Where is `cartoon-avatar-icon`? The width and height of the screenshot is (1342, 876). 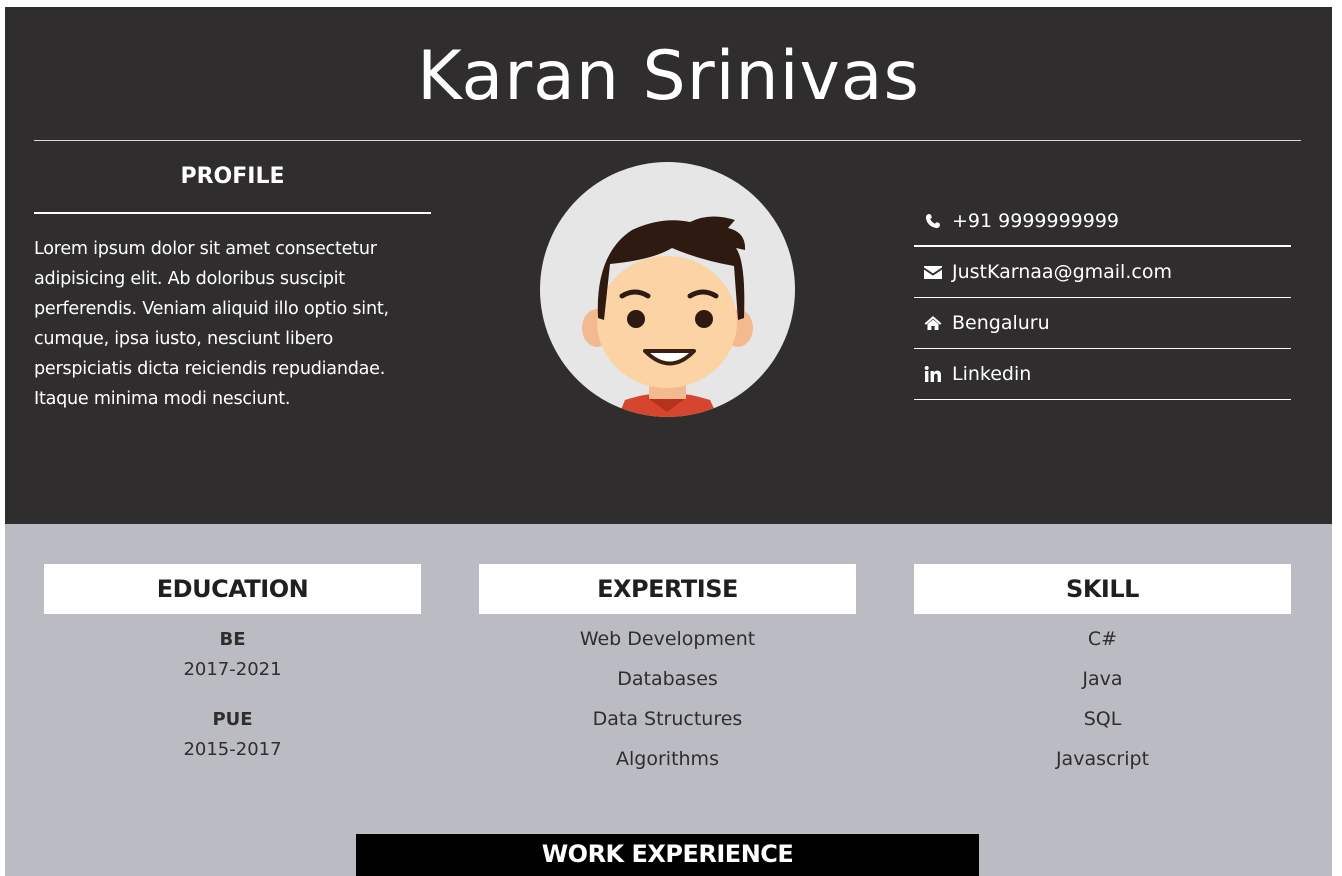 cartoon-avatar-icon is located at coordinates (667, 289).